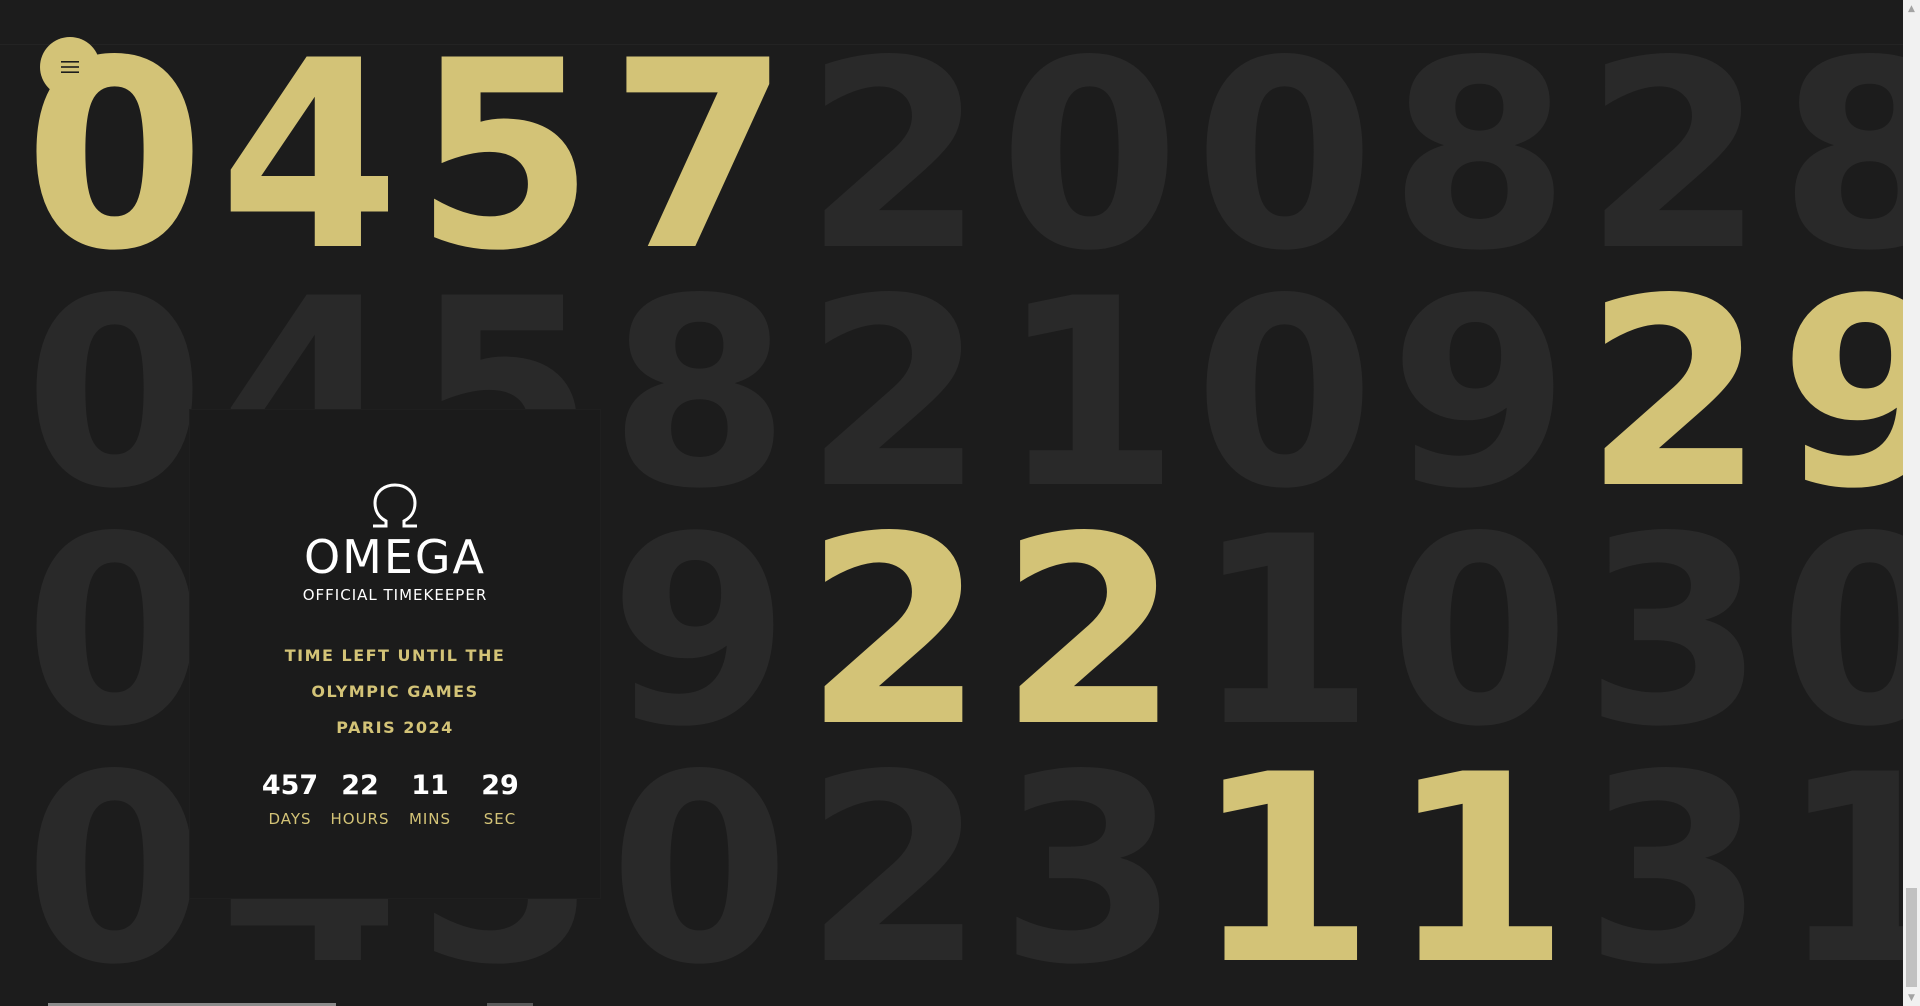 The height and width of the screenshot is (1006, 1920). Describe the element at coordinates (430, 819) in the screenshot. I see `mins-label: MINS` at that location.